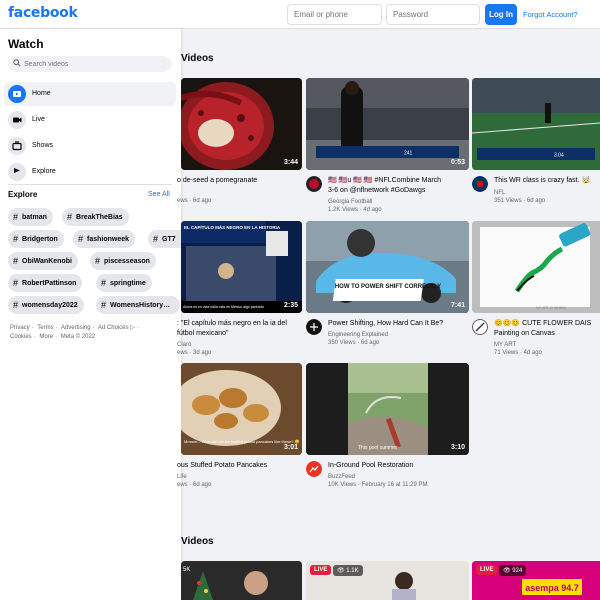 The height and width of the screenshot is (600, 600). What do you see at coordinates (90, 172) in the screenshot?
I see `sidebar-item-explore: Explore` at bounding box center [90, 172].